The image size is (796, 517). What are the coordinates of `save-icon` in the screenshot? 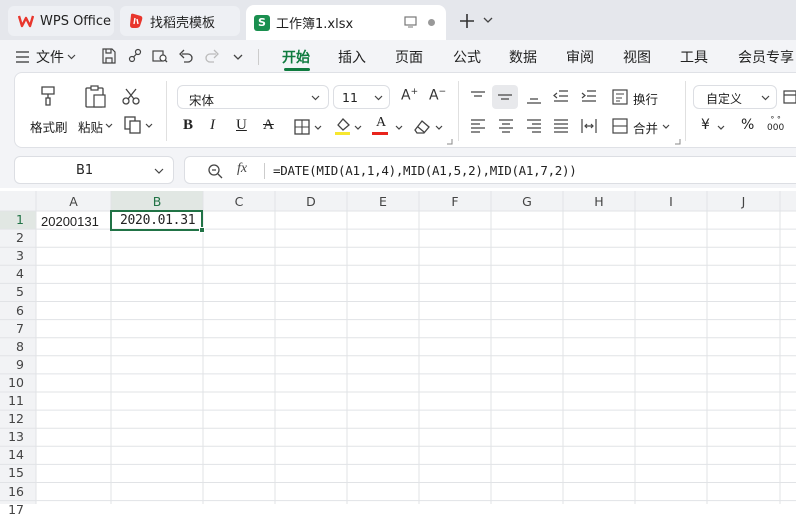 It's located at (109, 56).